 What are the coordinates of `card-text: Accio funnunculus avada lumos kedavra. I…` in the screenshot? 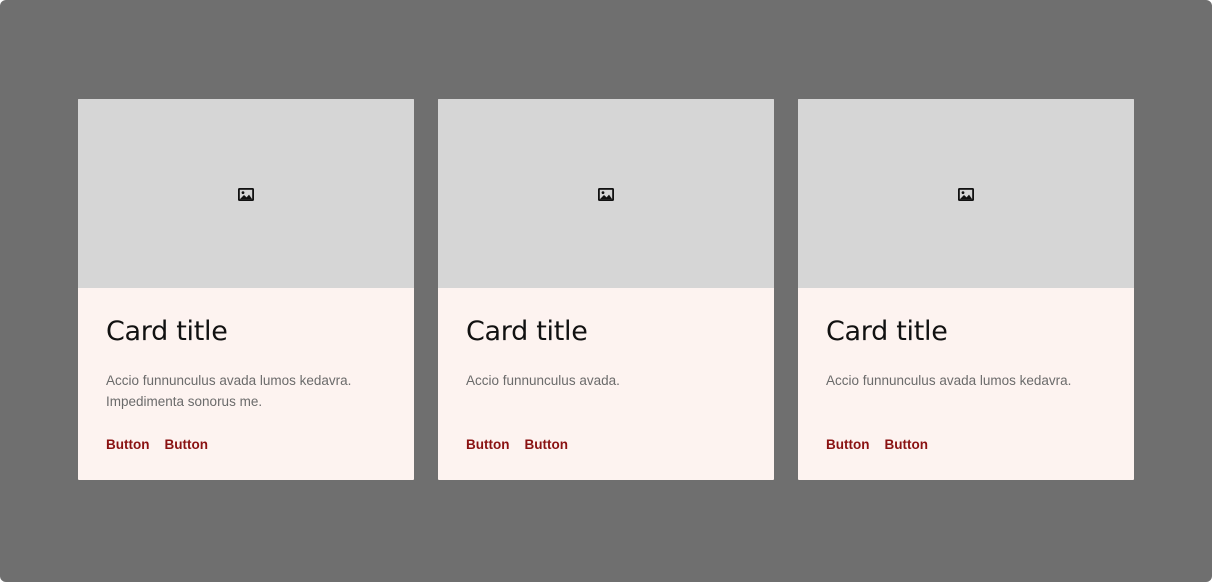 It's located at (229, 391).